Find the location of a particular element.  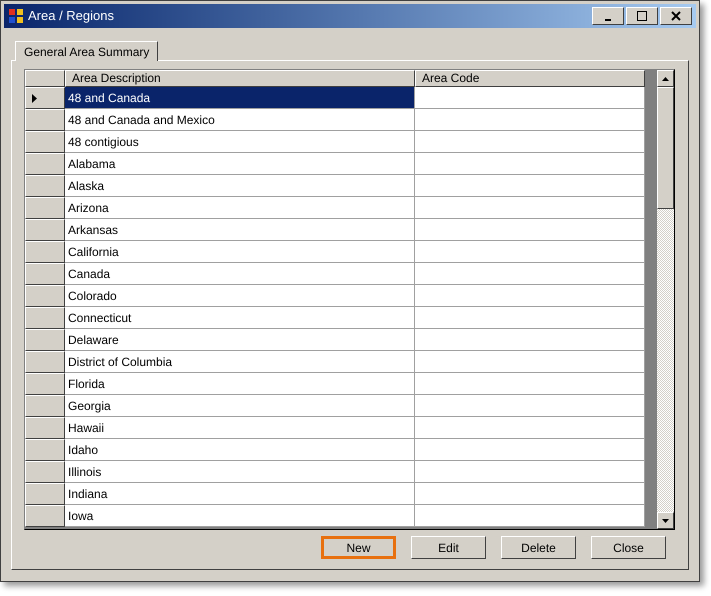

action-button: Close is located at coordinates (628, 547).